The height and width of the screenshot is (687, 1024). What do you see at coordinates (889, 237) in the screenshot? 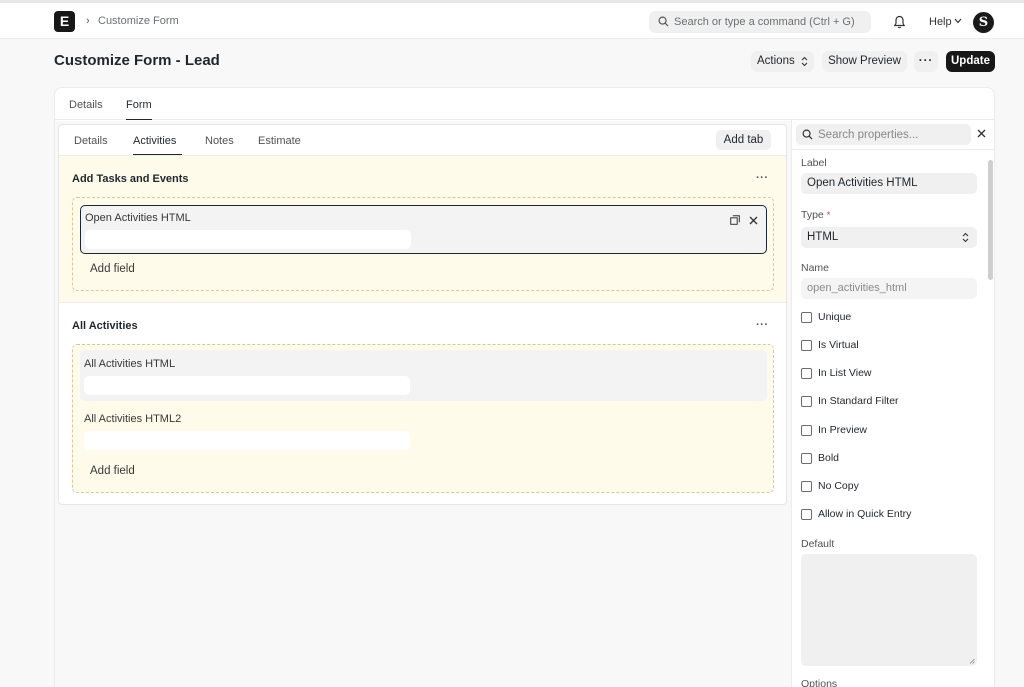
I see `type-select: HTML` at bounding box center [889, 237].